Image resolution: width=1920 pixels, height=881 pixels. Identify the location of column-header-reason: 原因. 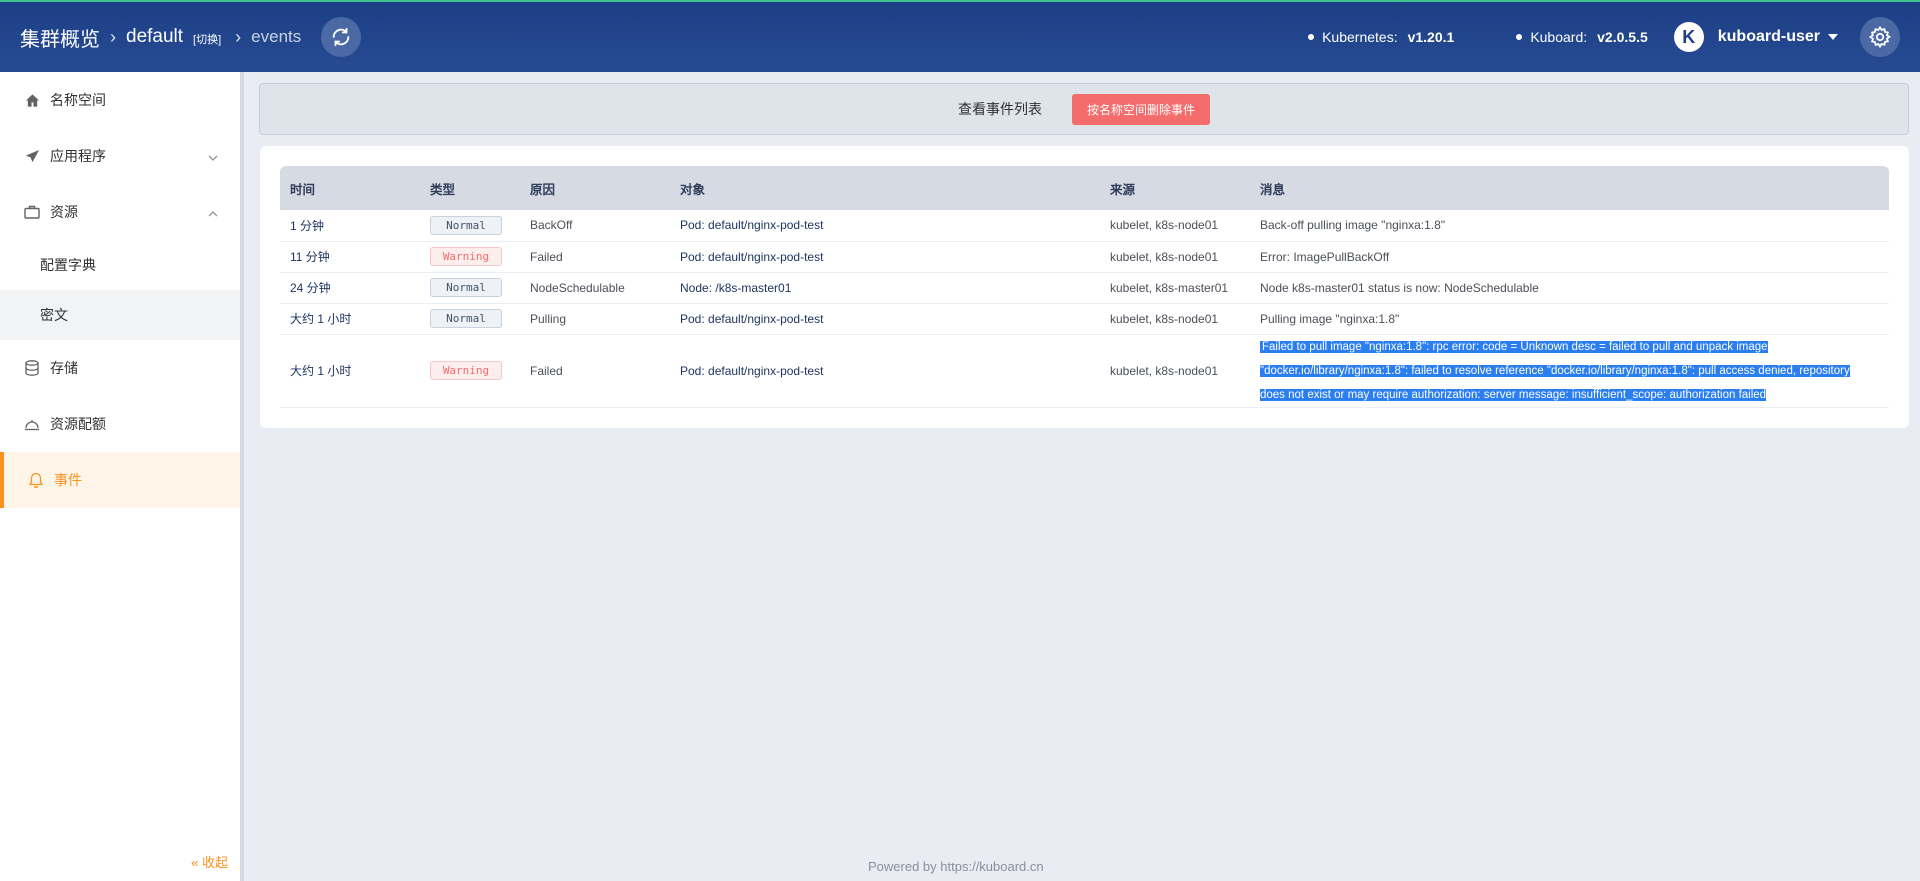
(595, 188).